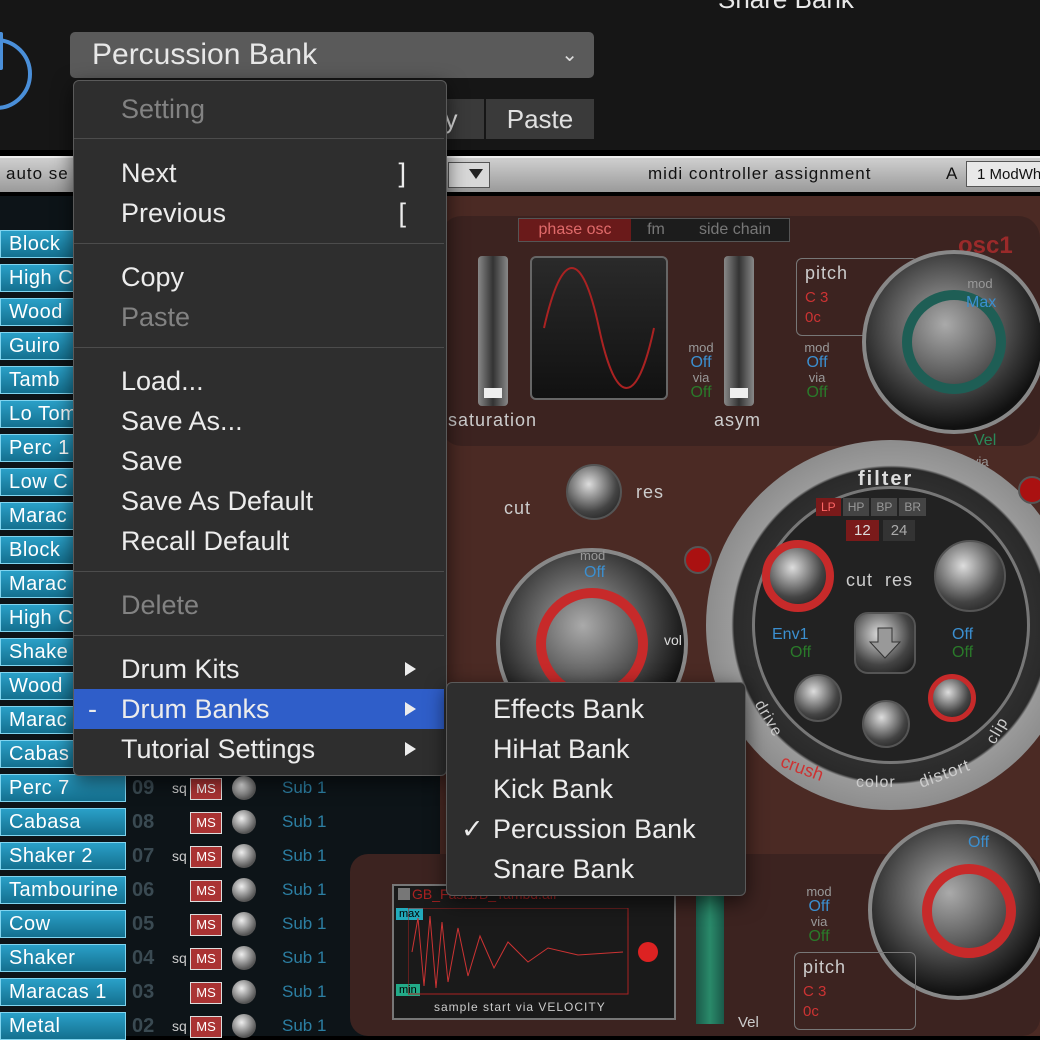 The image size is (1040, 1040). Describe the element at coordinates (648, 952) in the screenshot. I see `play-icon` at that location.